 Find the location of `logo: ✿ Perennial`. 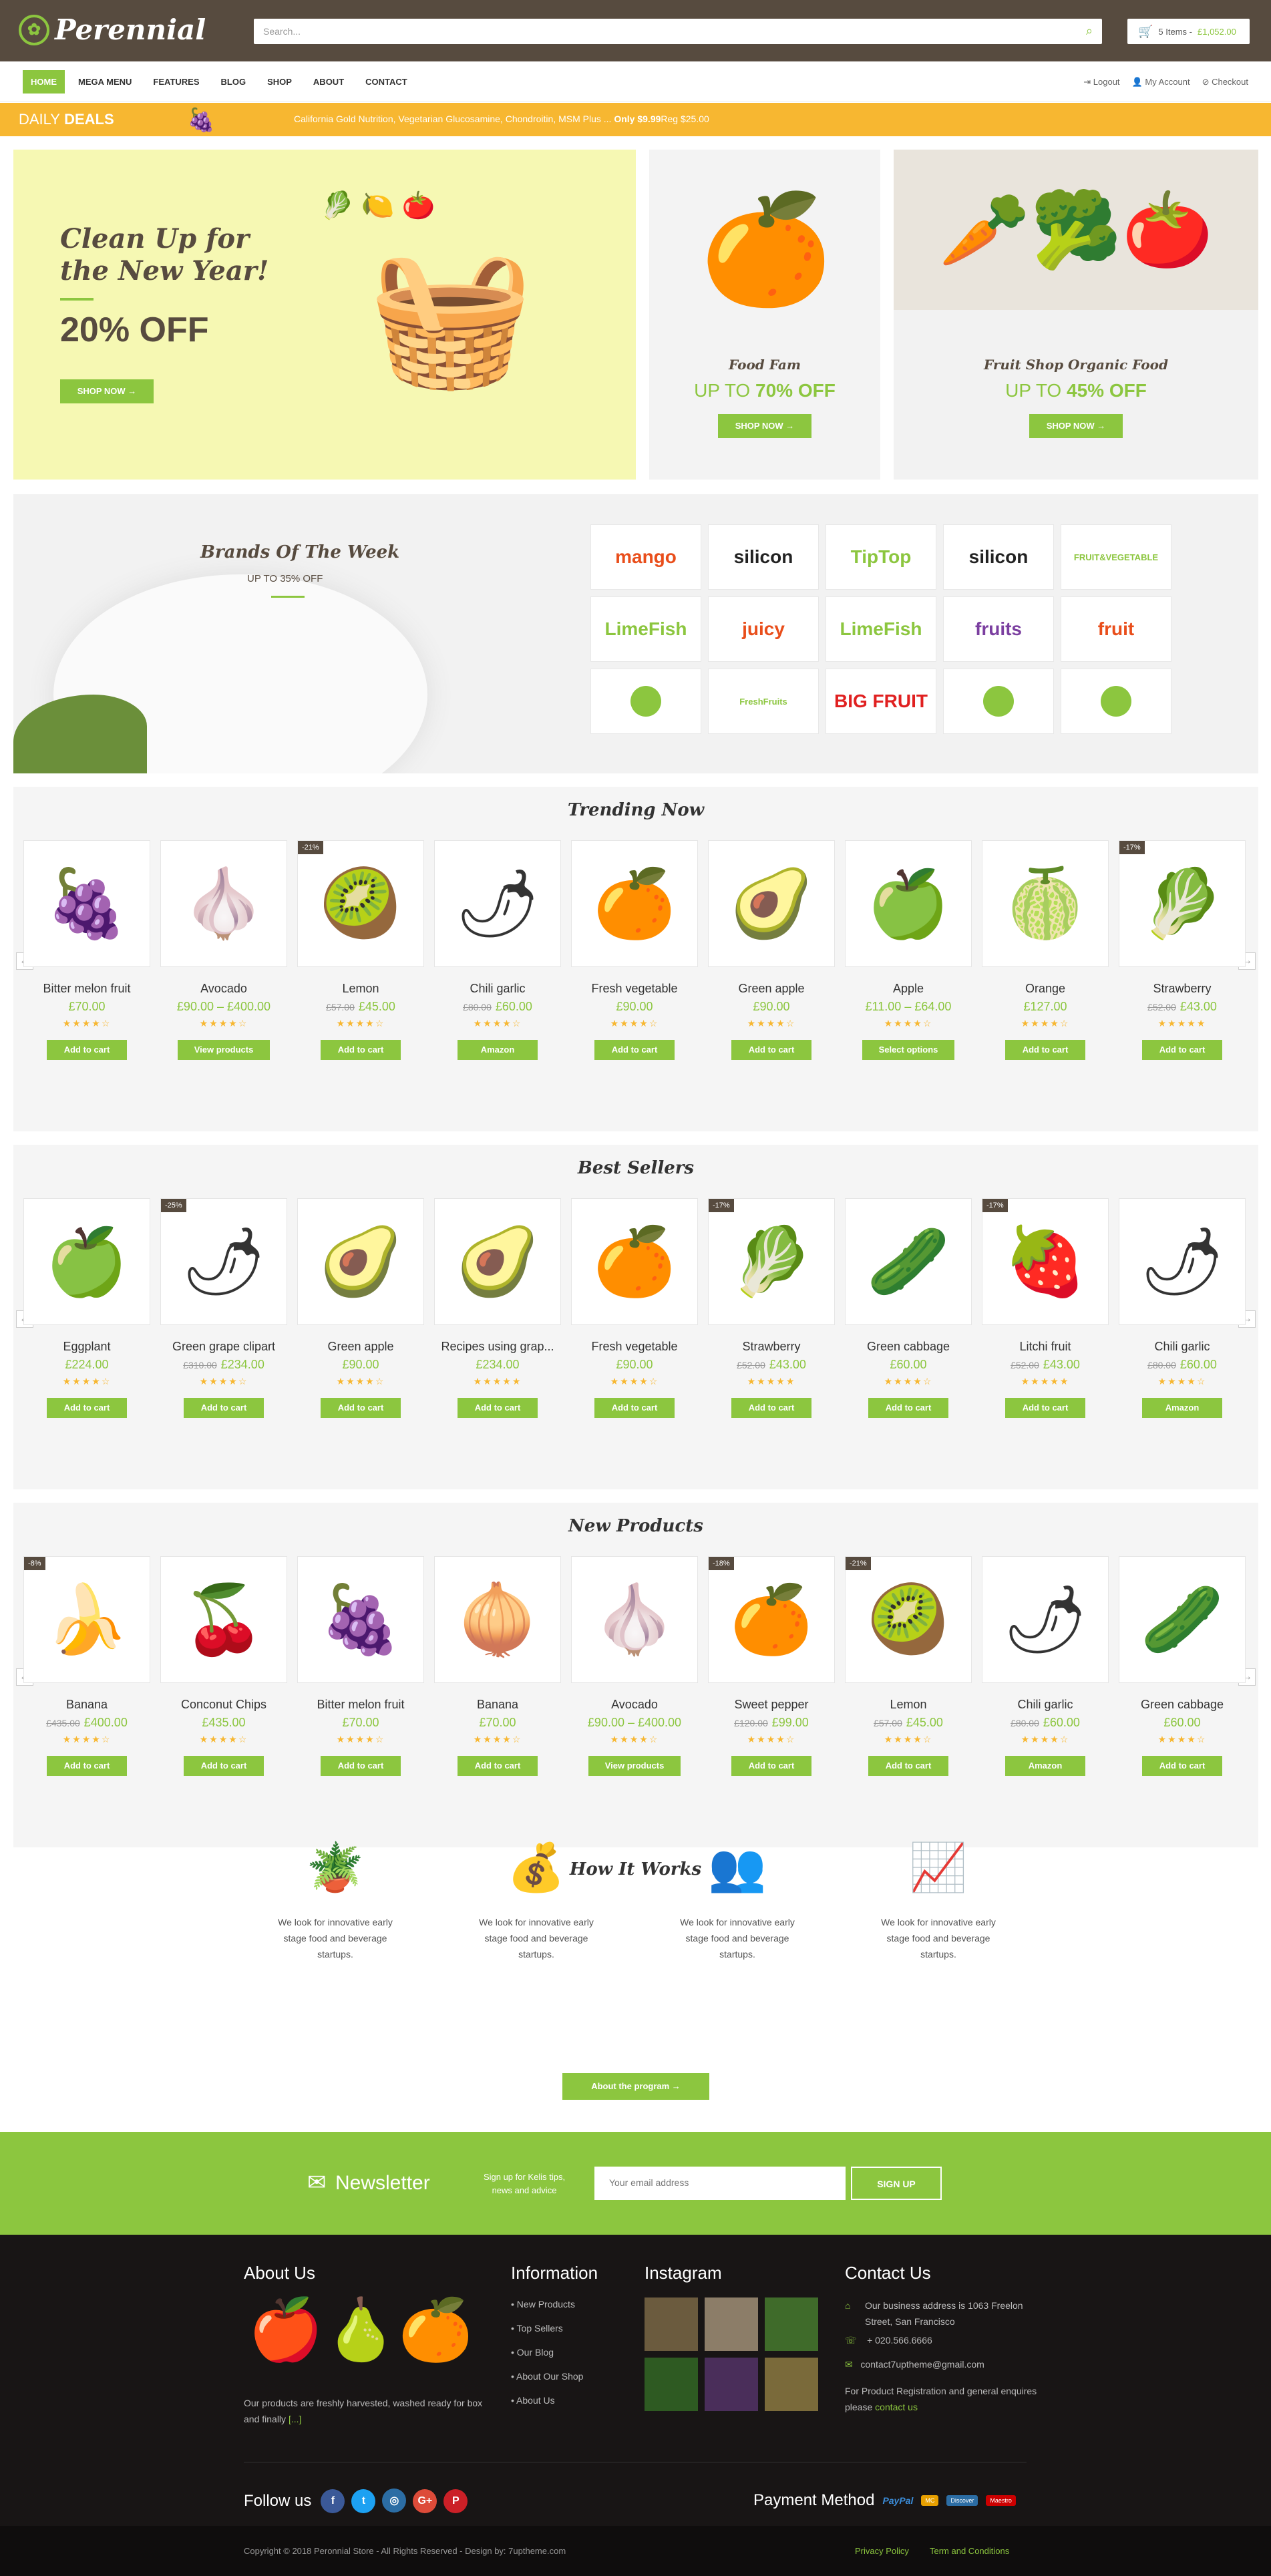

logo: ✿ Perennial is located at coordinates (112, 29).